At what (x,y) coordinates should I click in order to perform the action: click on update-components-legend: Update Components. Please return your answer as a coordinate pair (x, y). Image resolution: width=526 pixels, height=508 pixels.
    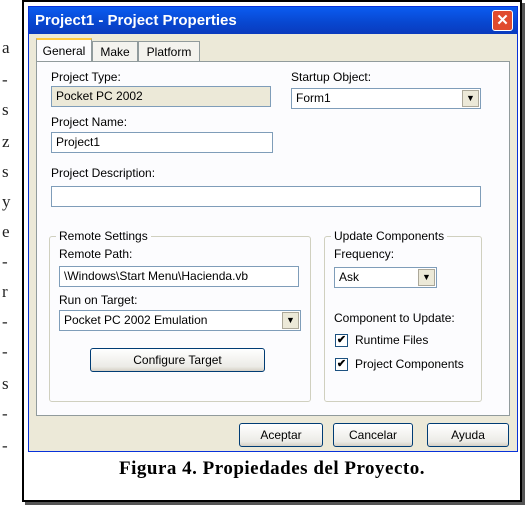
    Looking at the image, I should click on (389, 236).